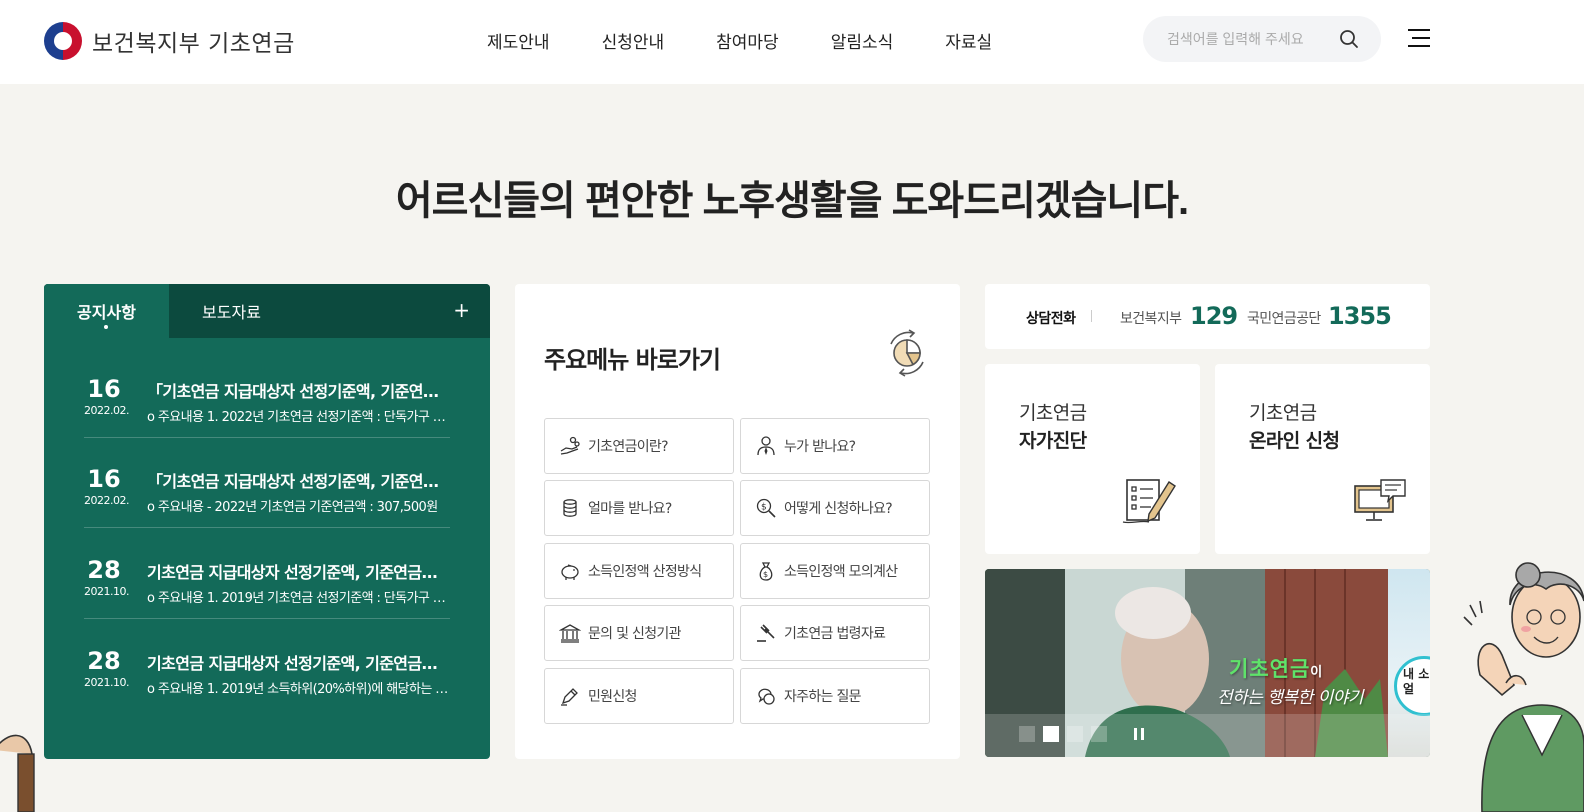 This screenshot has height=812, width=1584. What do you see at coordinates (490, 201) in the screenshot?
I see `hero-prefix: 어르신들의` at bounding box center [490, 201].